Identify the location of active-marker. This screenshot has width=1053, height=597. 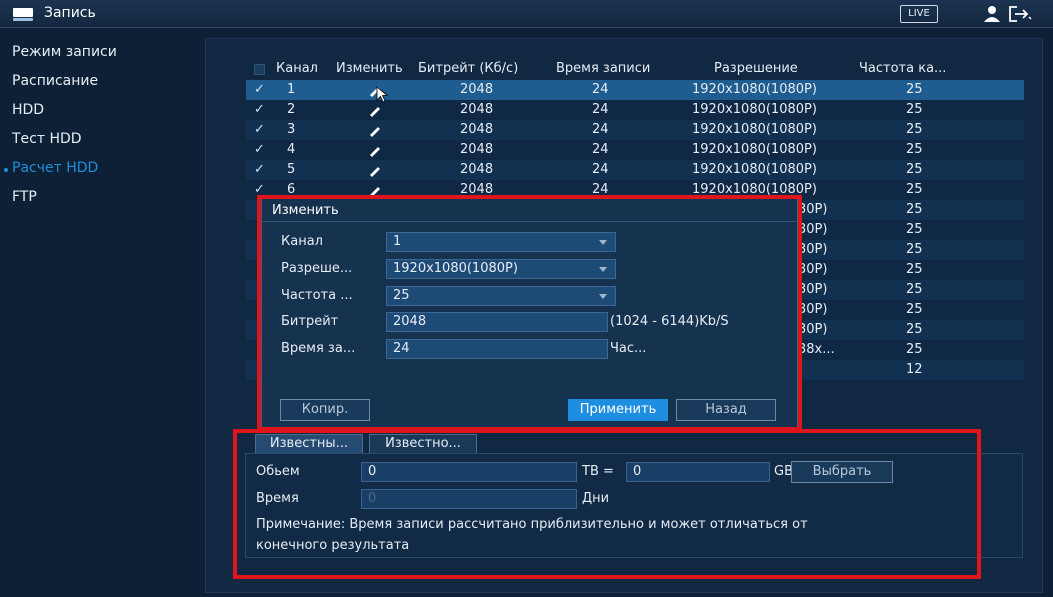
(6, 170).